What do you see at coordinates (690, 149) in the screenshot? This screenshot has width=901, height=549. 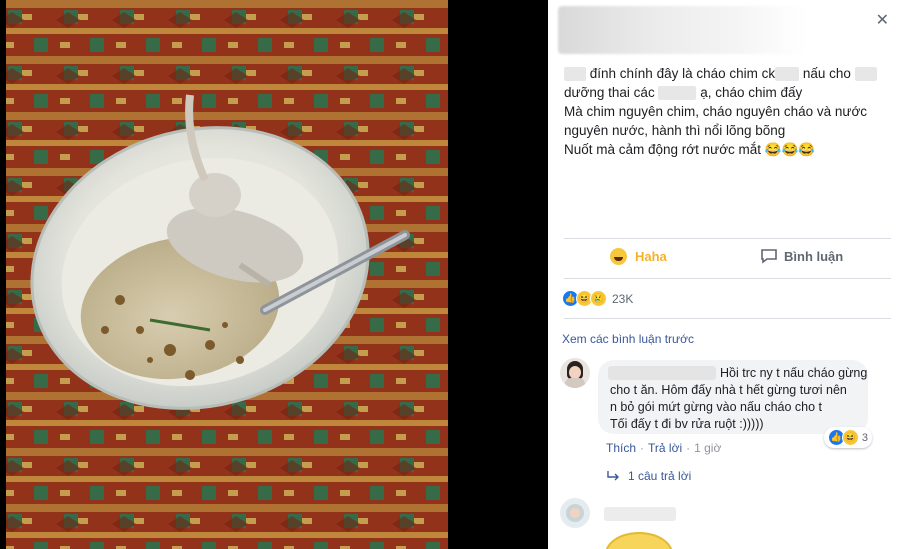 I see `caption-line: Nuốt mà cảm động rớt nước mắt 😂😂😂` at bounding box center [690, 149].